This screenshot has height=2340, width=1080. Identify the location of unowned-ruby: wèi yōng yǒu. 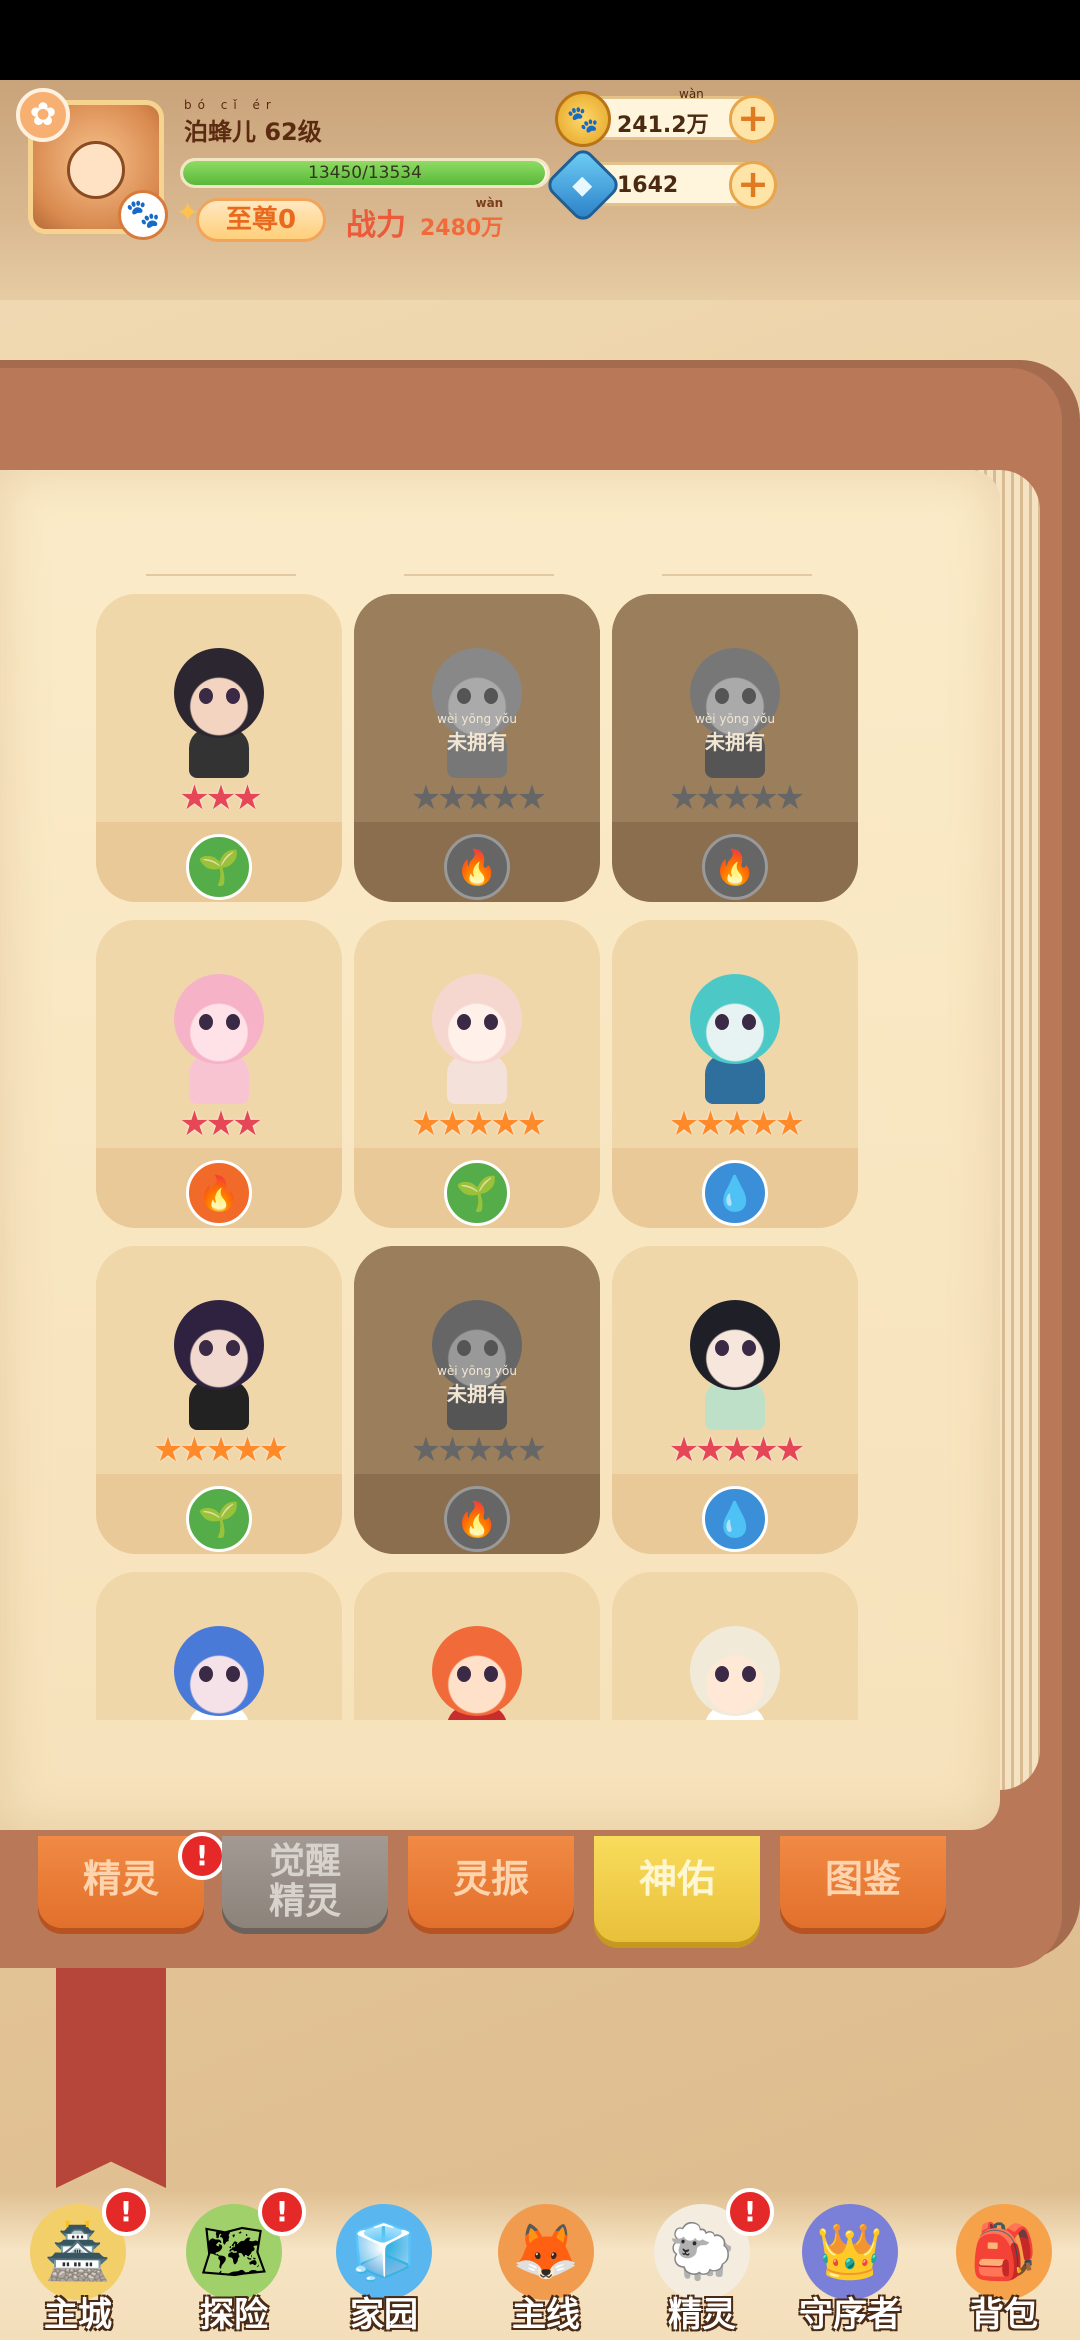
(477, 1371).